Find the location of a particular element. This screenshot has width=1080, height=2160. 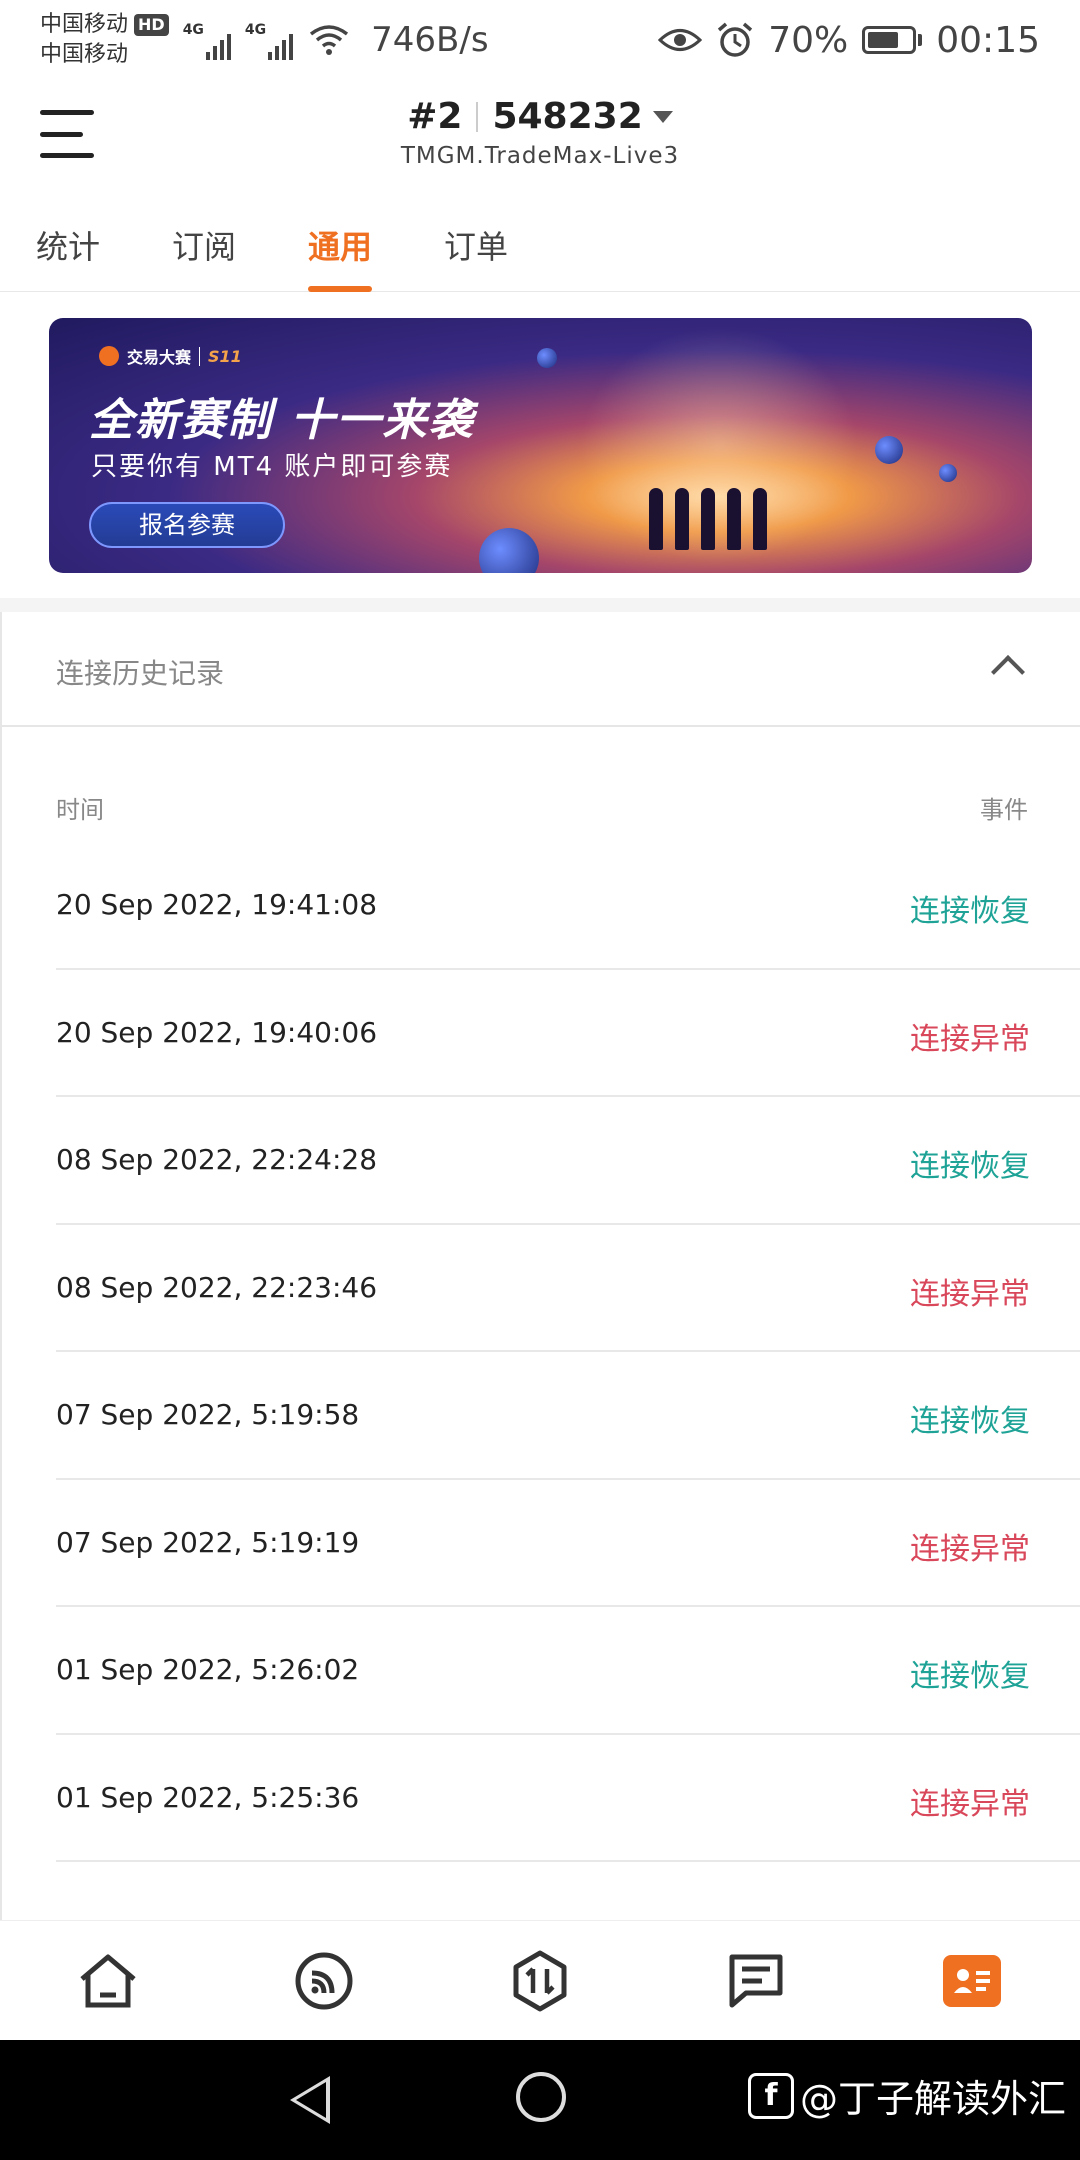

trade-icon is located at coordinates (540, 1980).